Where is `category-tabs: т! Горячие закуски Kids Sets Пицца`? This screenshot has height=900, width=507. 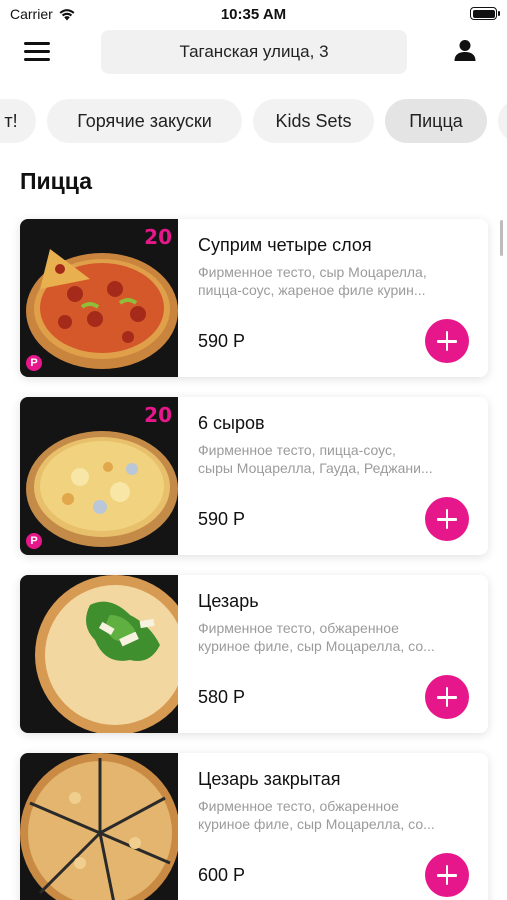 category-tabs: т! Горячие закуски Kids Sets Пицца is located at coordinates (253, 121).